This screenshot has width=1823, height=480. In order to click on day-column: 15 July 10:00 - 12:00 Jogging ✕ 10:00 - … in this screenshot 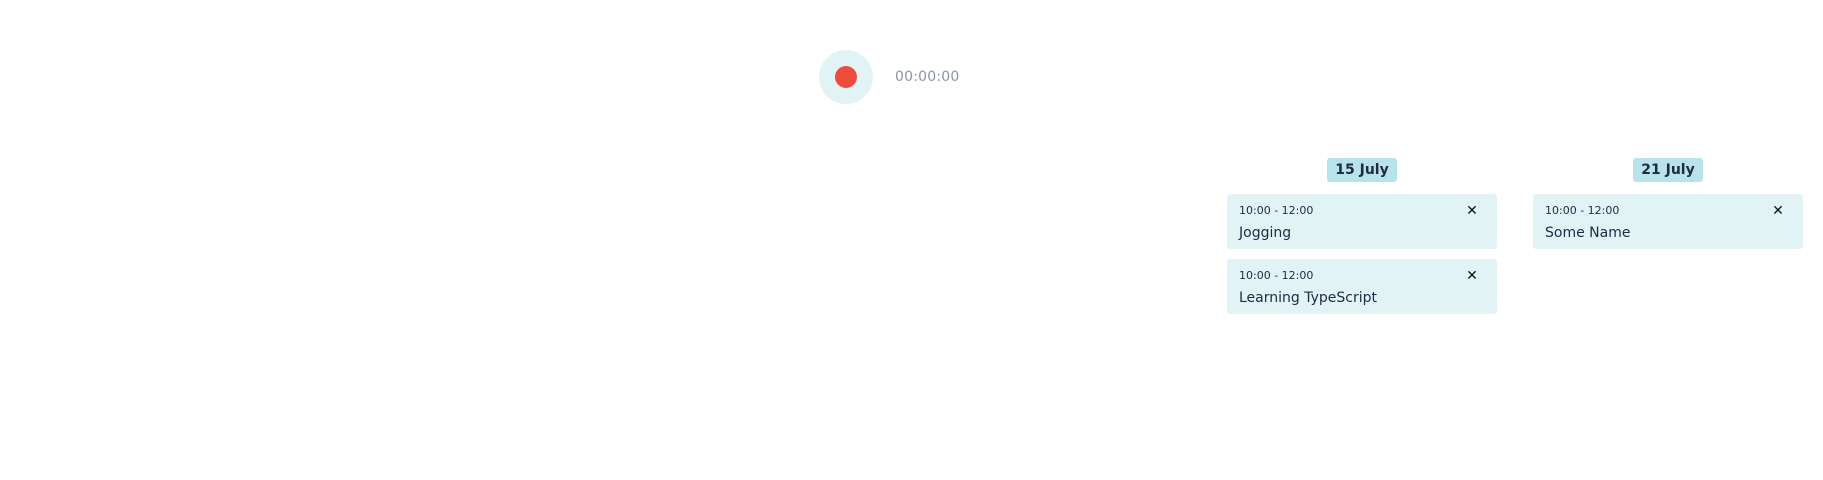, I will do `click(1362, 241)`.